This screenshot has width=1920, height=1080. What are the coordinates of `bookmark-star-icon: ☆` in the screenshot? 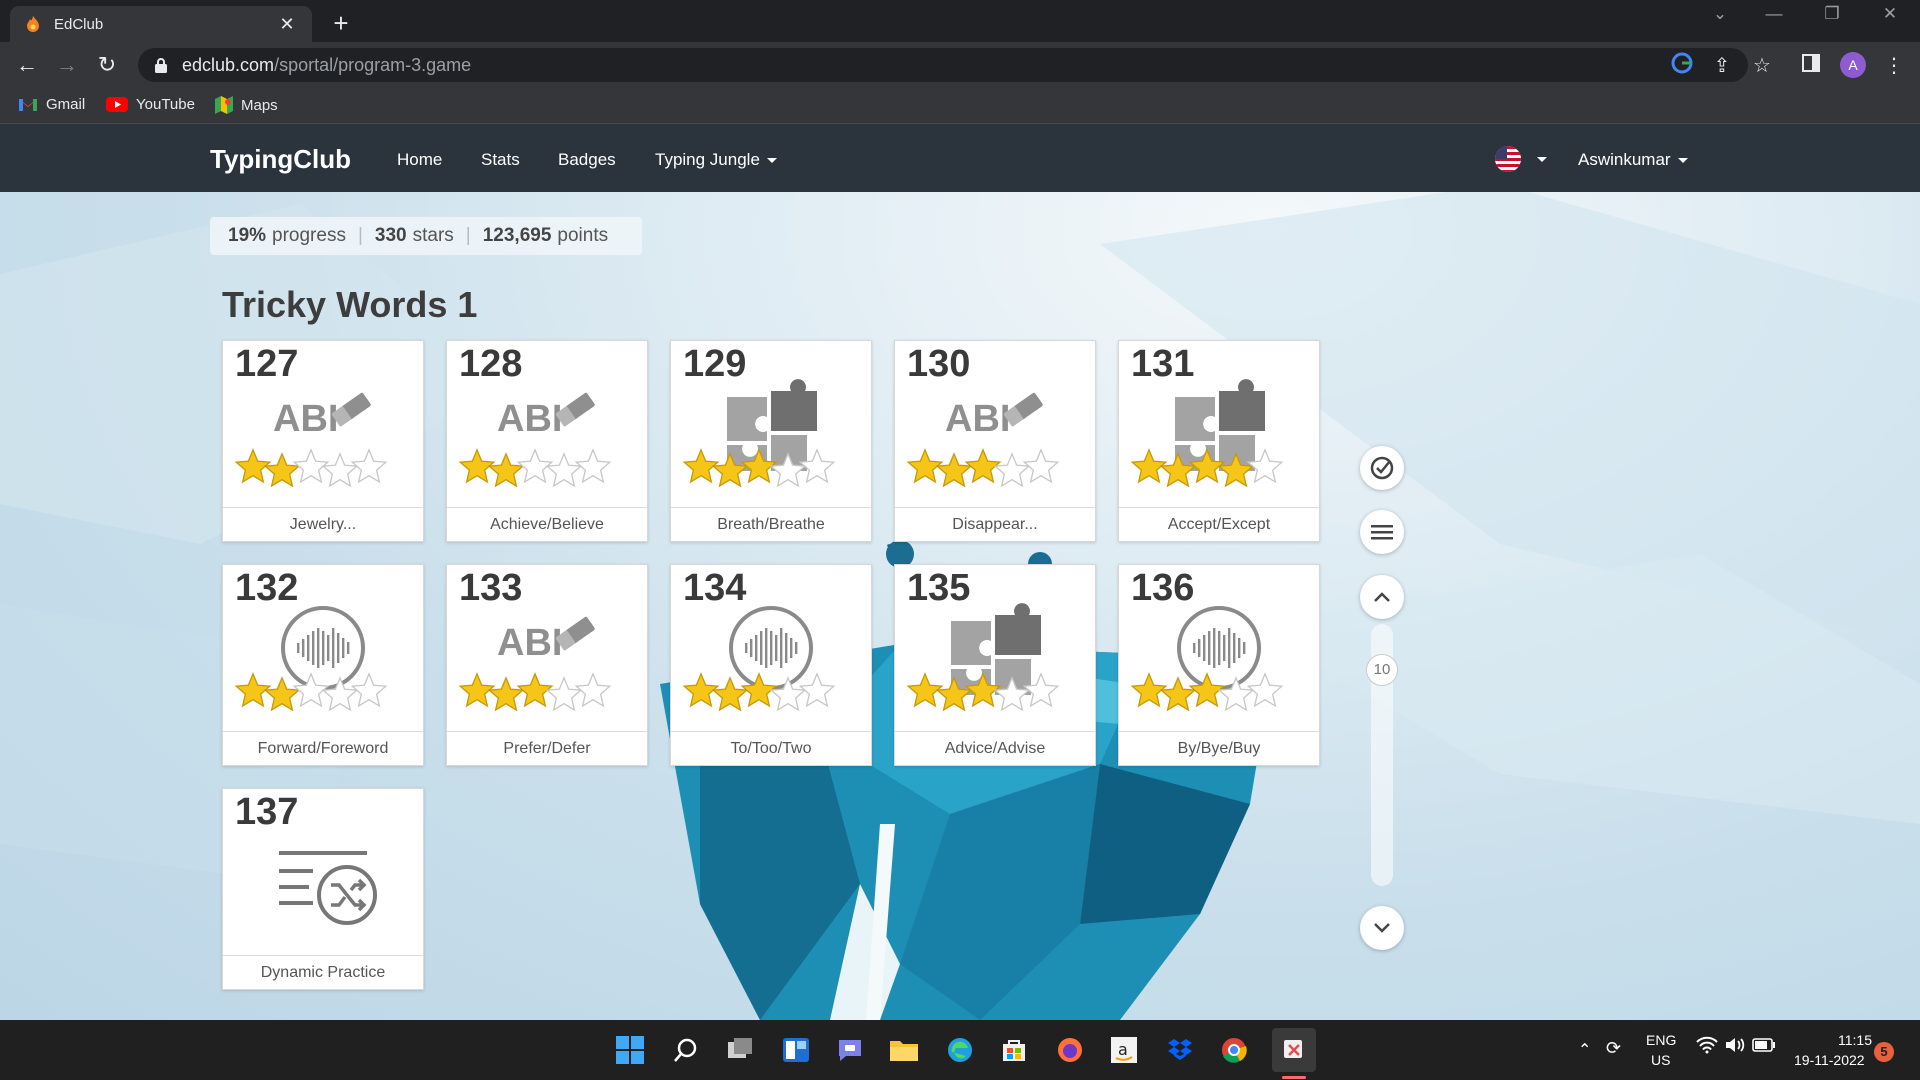 It's located at (1762, 66).